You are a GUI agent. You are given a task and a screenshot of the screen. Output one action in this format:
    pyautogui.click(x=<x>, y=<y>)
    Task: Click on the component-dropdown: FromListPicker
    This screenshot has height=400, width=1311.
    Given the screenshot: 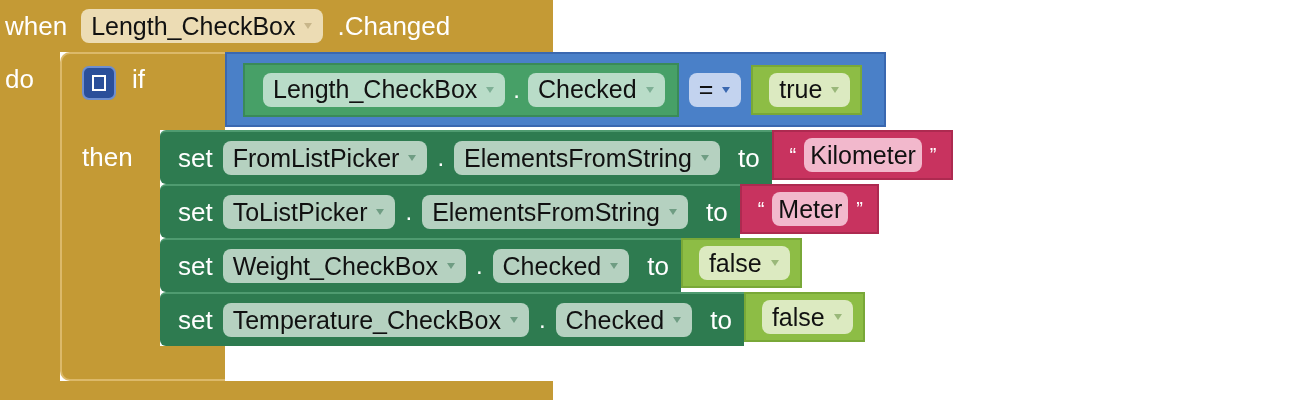 What is the action you would take?
    pyautogui.click(x=325, y=158)
    